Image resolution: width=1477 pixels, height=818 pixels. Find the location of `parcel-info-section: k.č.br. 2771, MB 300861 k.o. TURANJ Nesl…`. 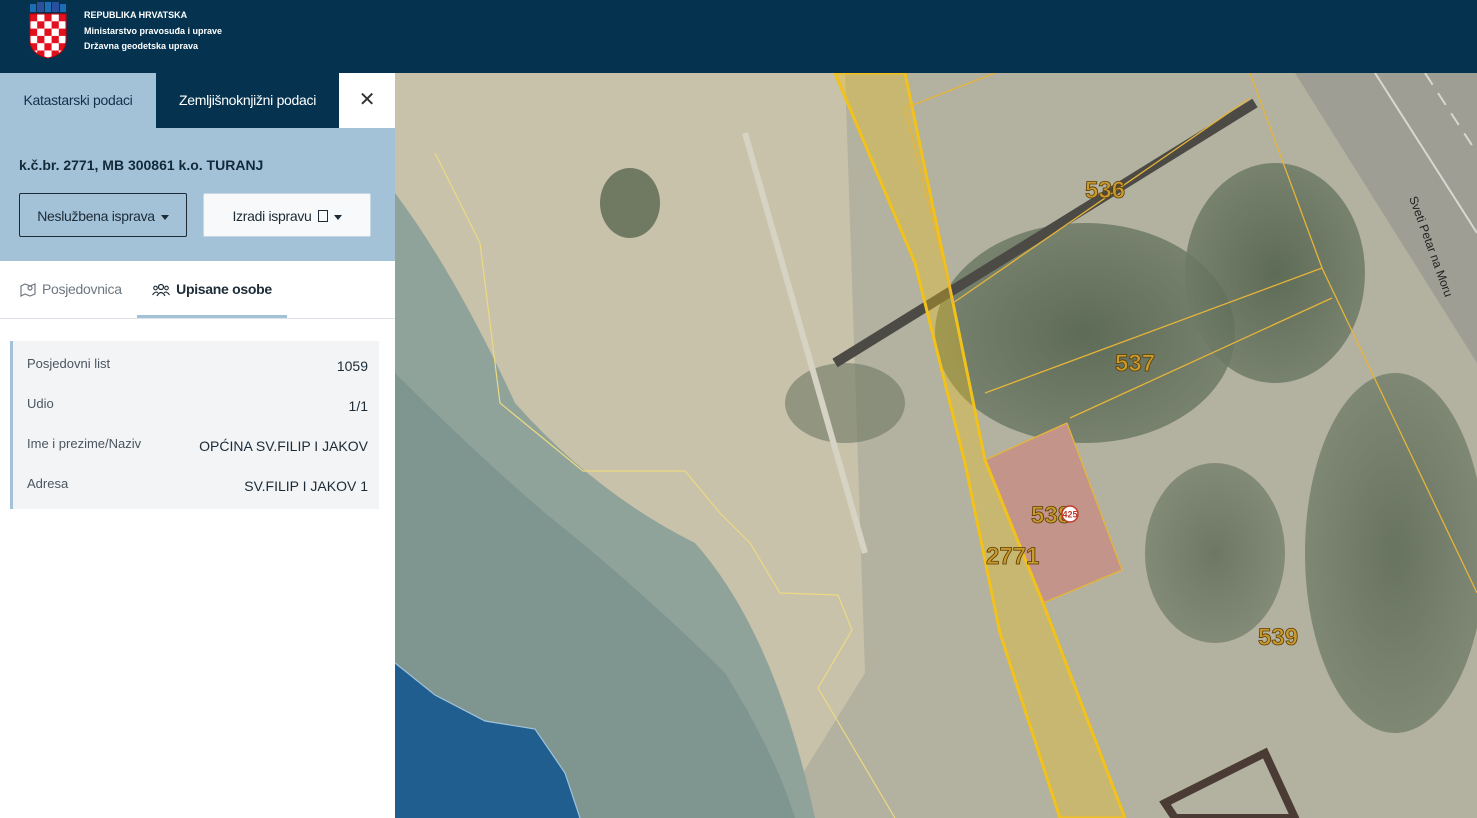

parcel-info-section: k.č.br. 2771, MB 300861 k.o. TURANJ Nesl… is located at coordinates (197, 194).